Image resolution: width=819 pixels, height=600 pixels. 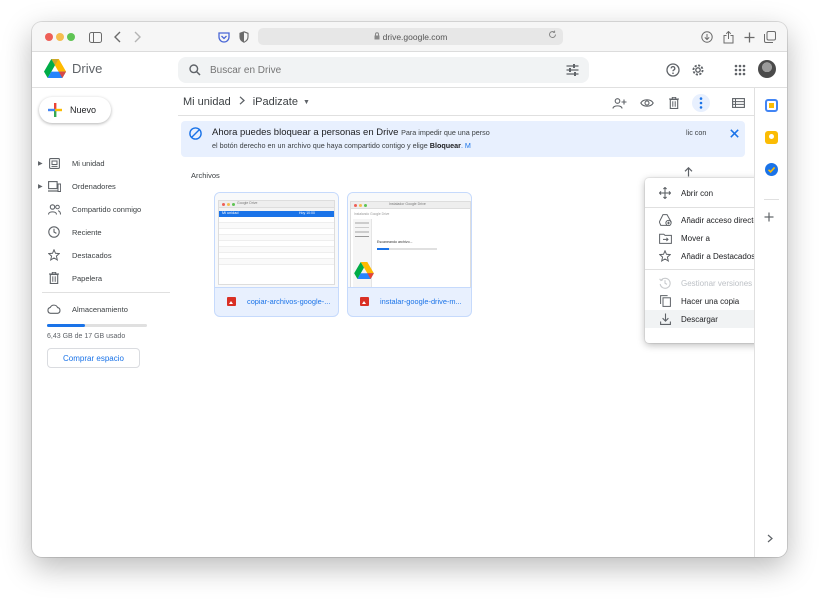 What do you see at coordinates (665, 256) in the screenshot?
I see `star-outline-icon` at bounding box center [665, 256].